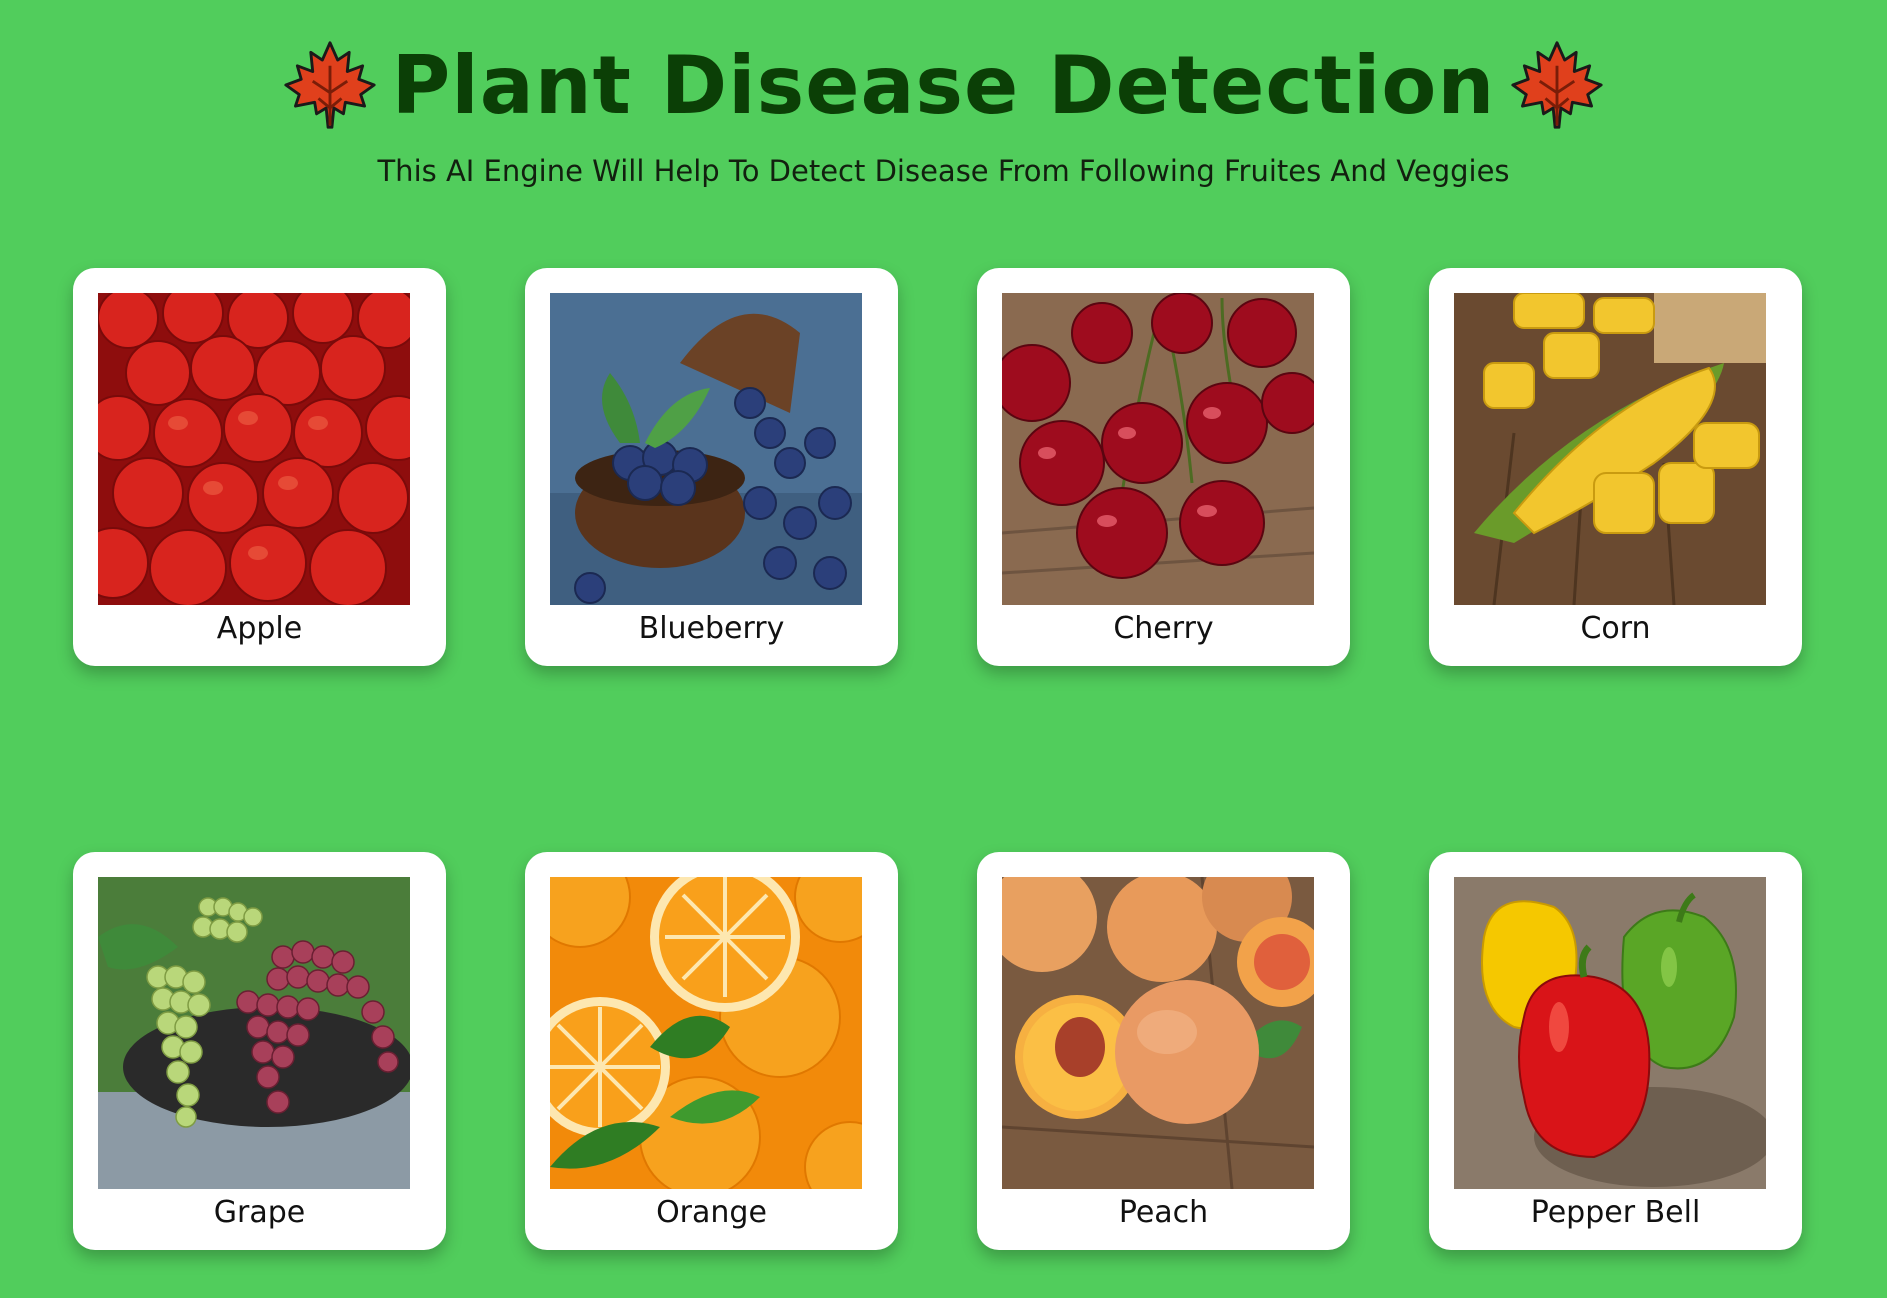  What do you see at coordinates (1158, 449) in the screenshot?
I see `cherry-image` at bounding box center [1158, 449].